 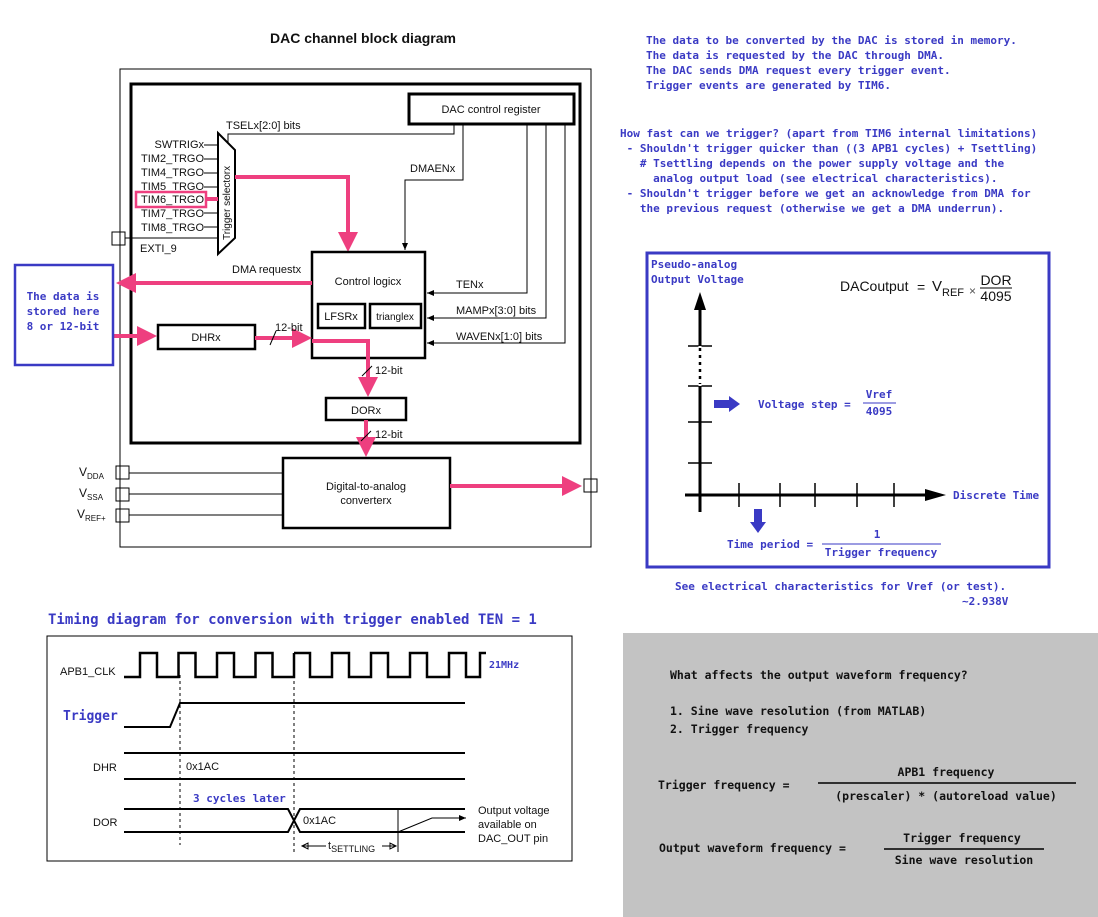 What do you see at coordinates (345, 368) in the screenshot?
I see `control-to-dor` at bounding box center [345, 368].